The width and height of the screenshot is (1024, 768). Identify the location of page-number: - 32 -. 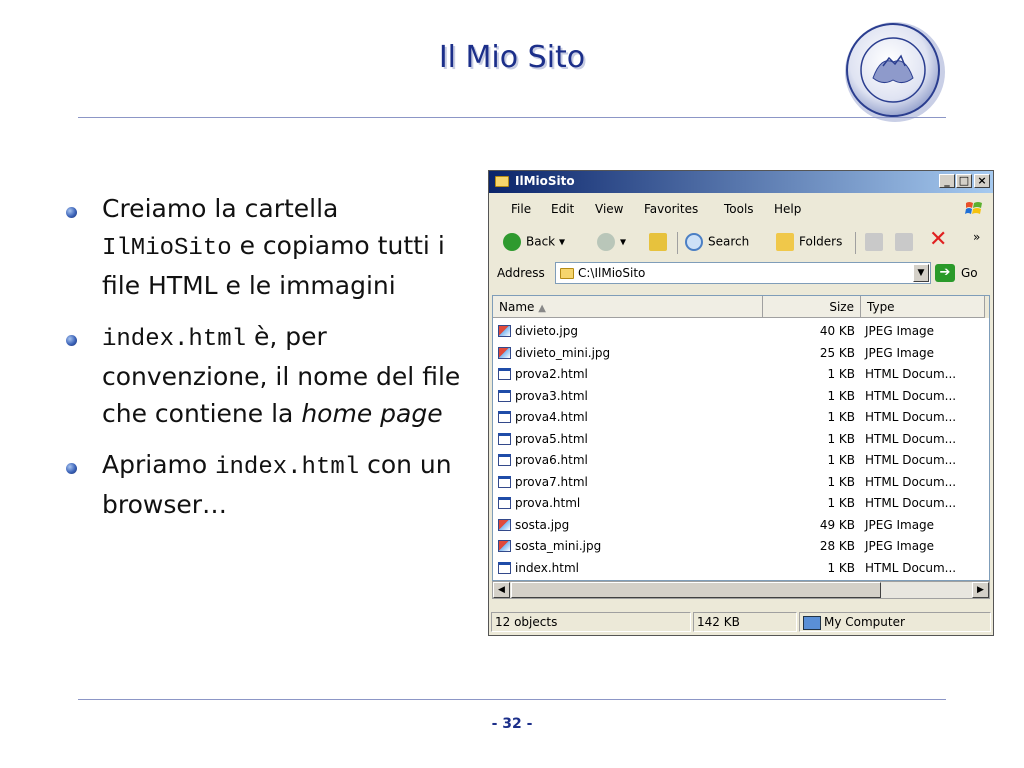
(512, 724).